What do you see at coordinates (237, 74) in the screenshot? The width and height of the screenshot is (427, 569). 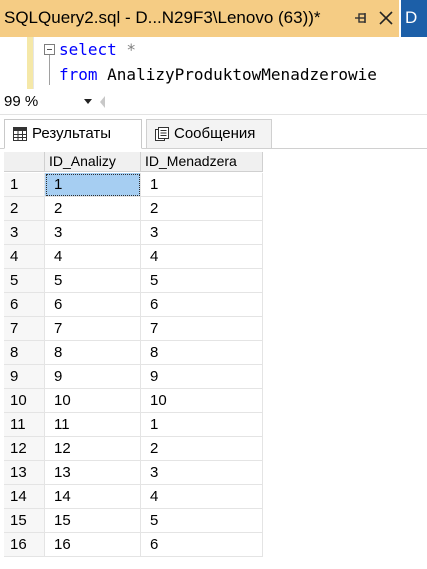 I see `code-text-2: AnalizyProduktowMenadzerowie` at bounding box center [237, 74].